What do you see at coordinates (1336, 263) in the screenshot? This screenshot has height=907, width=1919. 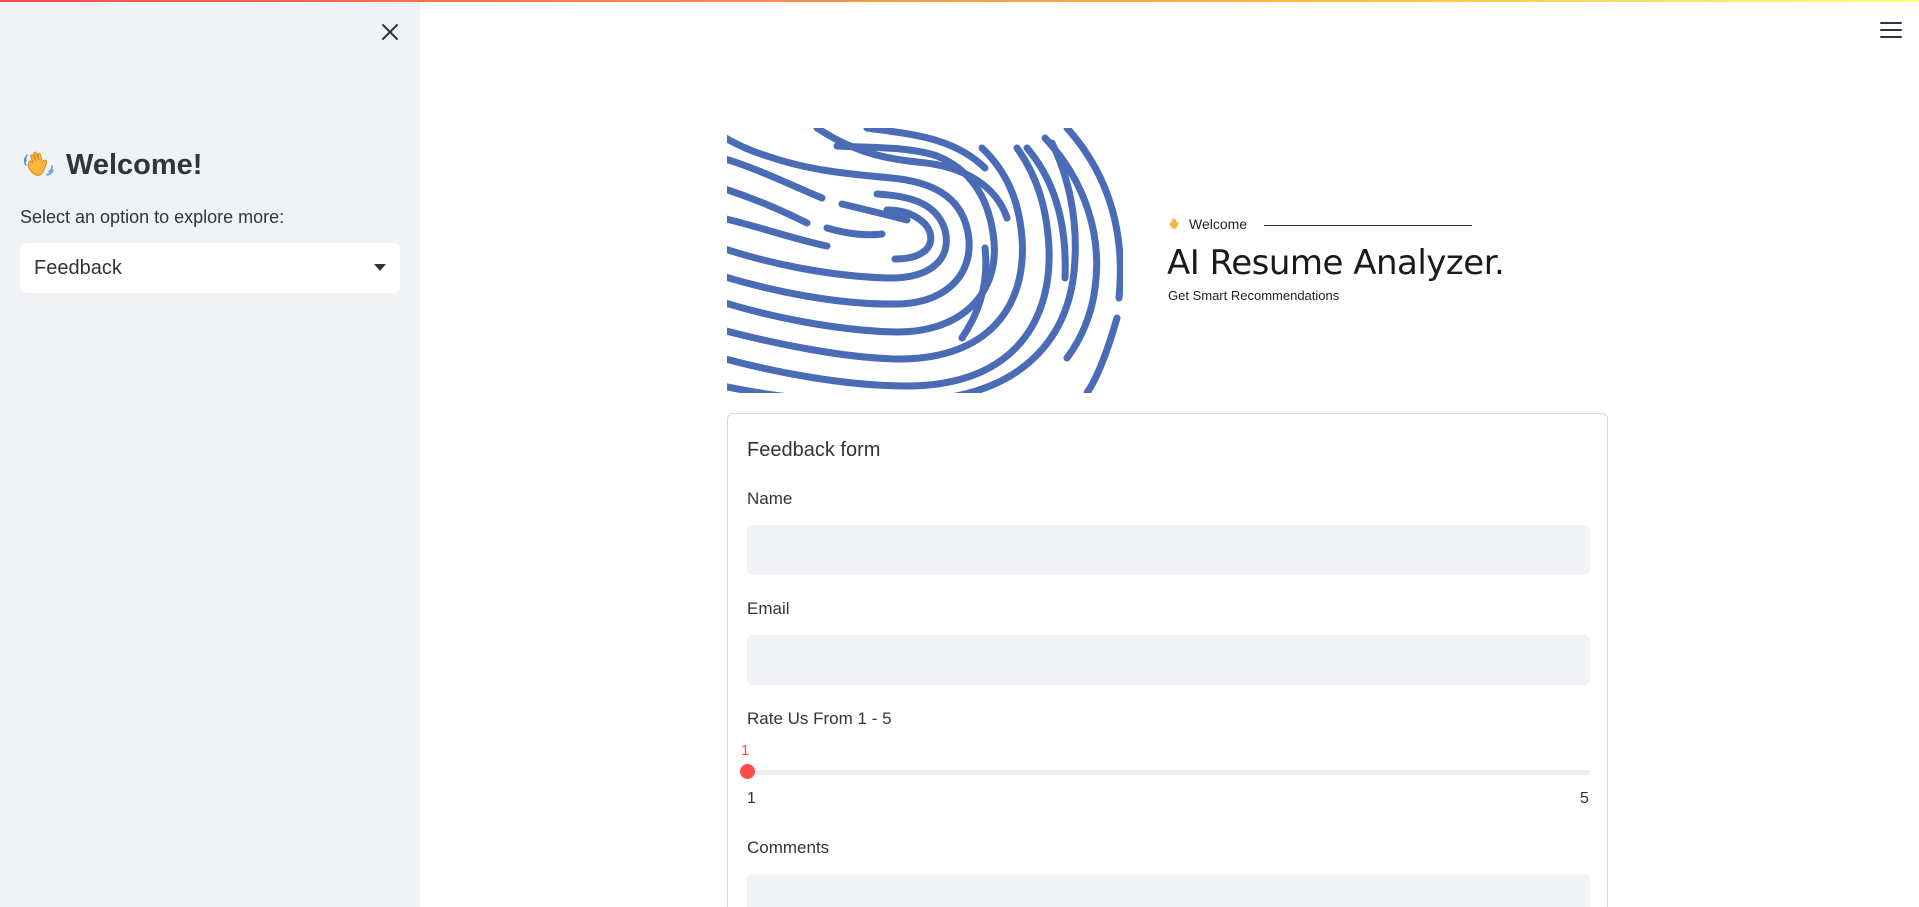 I see `banner-title: AI Resume Analyzer.` at bounding box center [1336, 263].